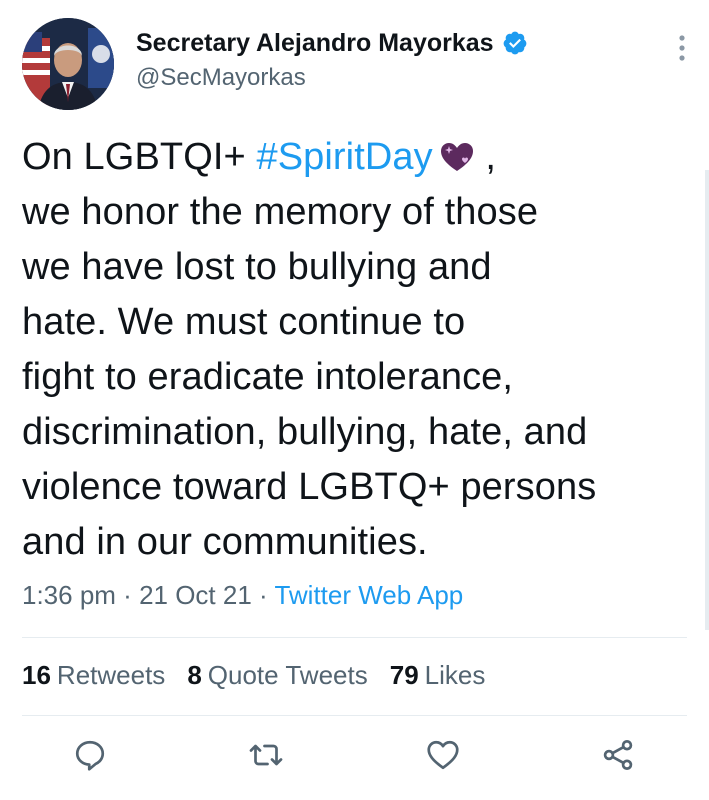 This screenshot has height=800, width=709. I want to click on quote-tweets-stat: 8 Quote Tweets, so click(277, 675).